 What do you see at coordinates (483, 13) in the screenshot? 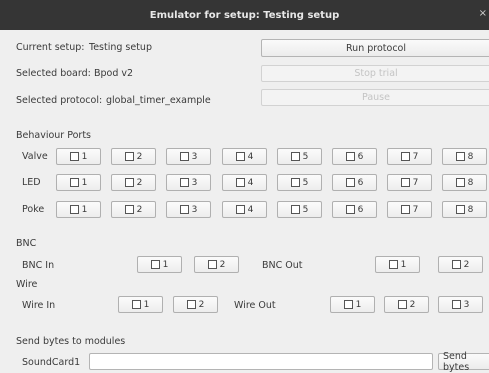
I see `close-icon: ×` at bounding box center [483, 13].